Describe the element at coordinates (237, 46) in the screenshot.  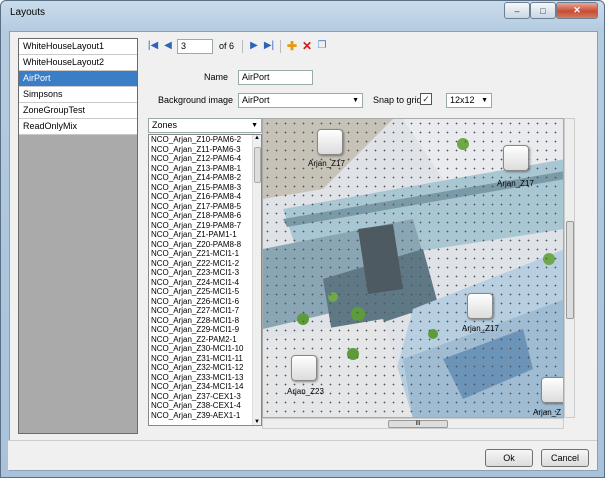
I see `record-navigator: |◀ ◀ 3 of 6 ▶ ▶| ✚ ✕ ❐` at that location.